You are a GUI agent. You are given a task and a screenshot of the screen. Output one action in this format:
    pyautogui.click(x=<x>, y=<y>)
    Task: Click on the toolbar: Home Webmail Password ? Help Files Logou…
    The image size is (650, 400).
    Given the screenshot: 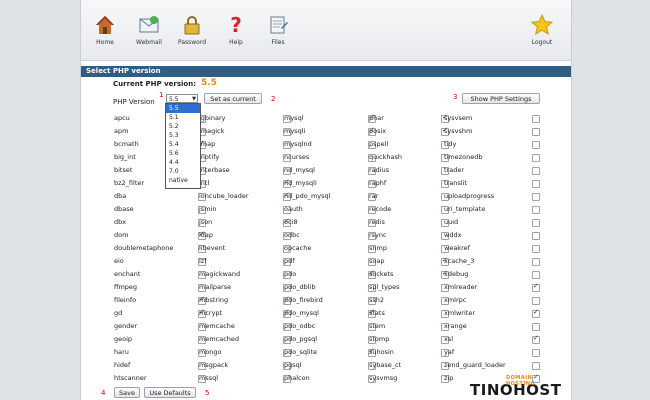 What is the action you would take?
    pyautogui.click(x=326, y=30)
    